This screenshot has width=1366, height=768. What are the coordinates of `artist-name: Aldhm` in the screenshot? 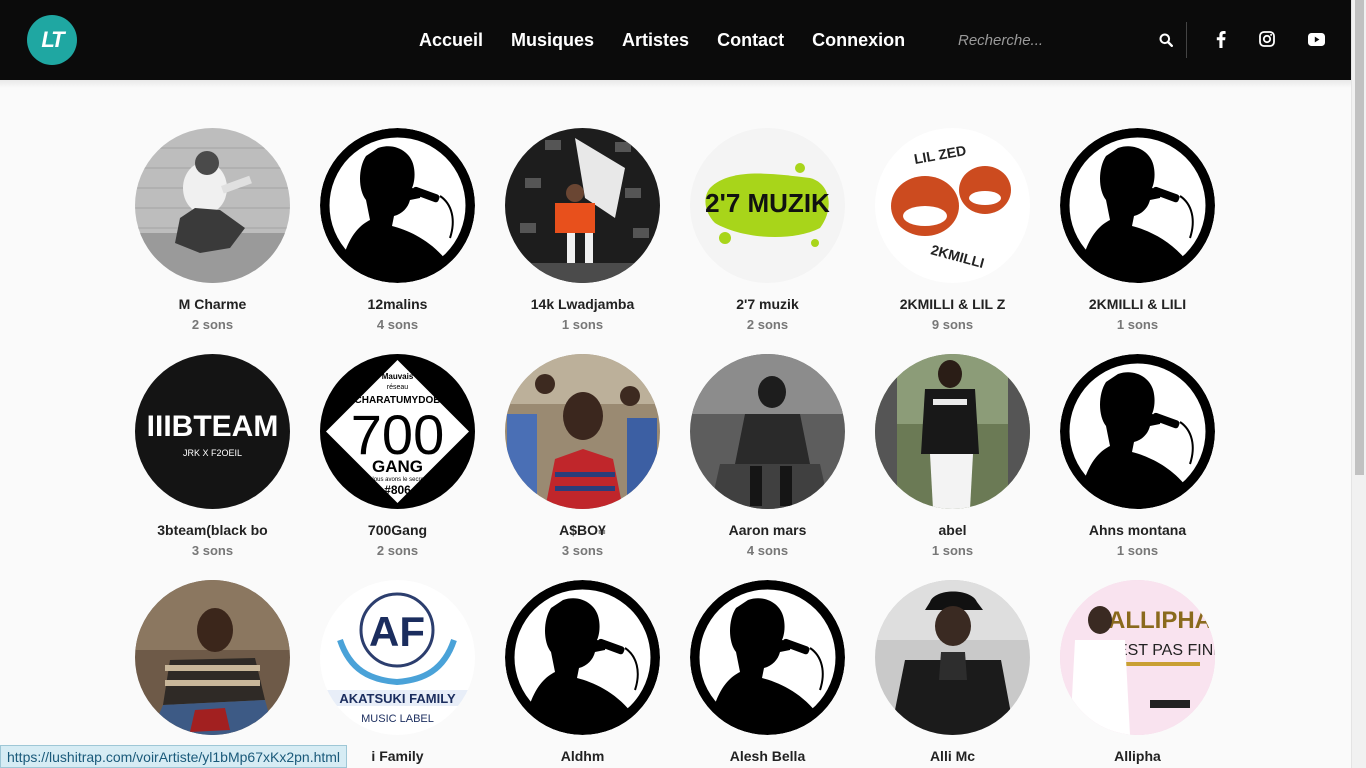 It's located at (582, 756).